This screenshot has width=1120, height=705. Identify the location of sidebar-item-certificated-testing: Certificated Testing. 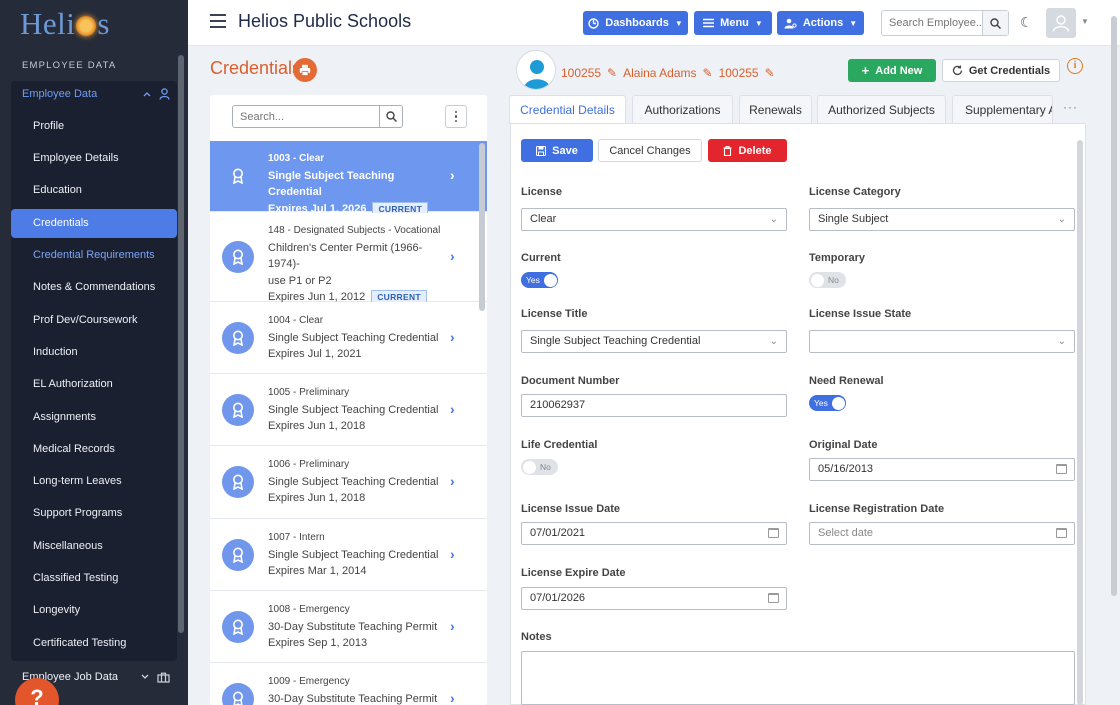
(94, 643).